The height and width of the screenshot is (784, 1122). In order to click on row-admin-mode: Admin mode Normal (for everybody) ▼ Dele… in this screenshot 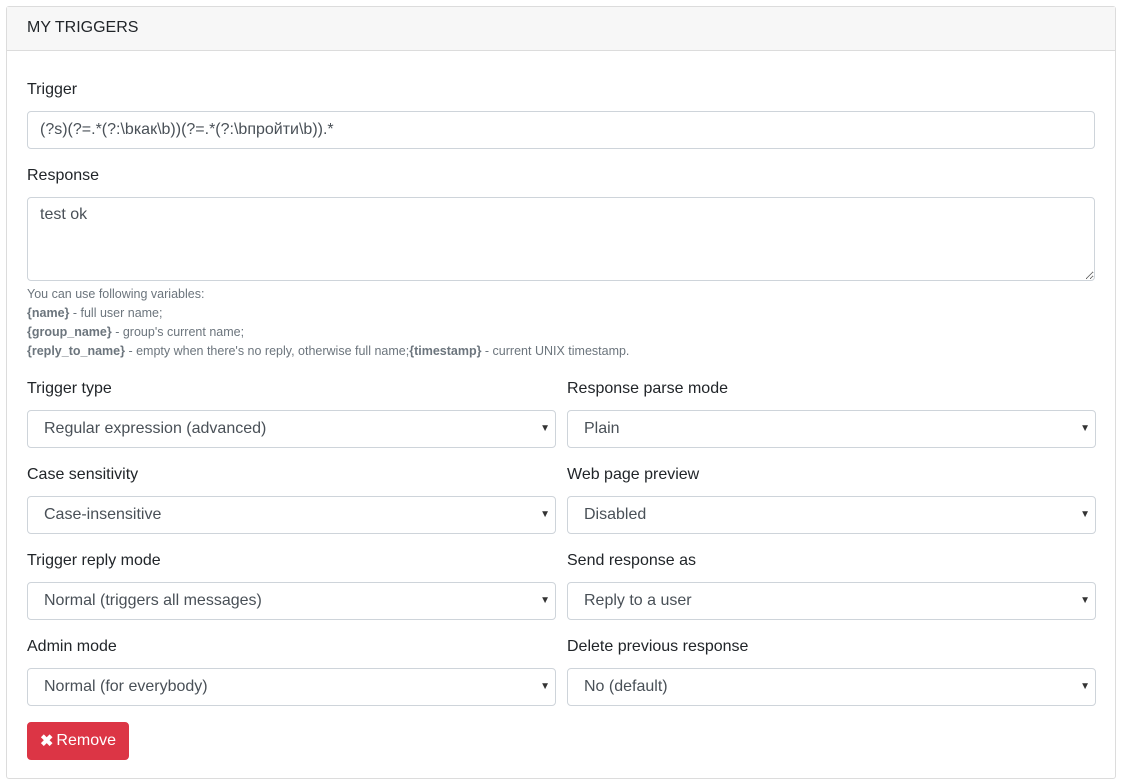, I will do `click(561, 671)`.